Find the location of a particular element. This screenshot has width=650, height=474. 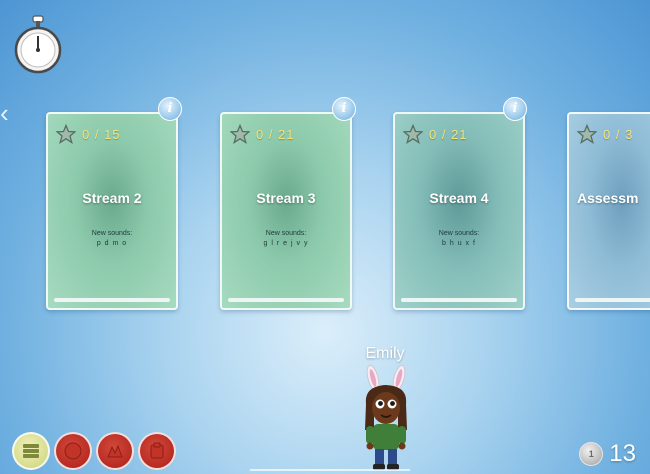

coin-count: 13 is located at coordinates (622, 453).